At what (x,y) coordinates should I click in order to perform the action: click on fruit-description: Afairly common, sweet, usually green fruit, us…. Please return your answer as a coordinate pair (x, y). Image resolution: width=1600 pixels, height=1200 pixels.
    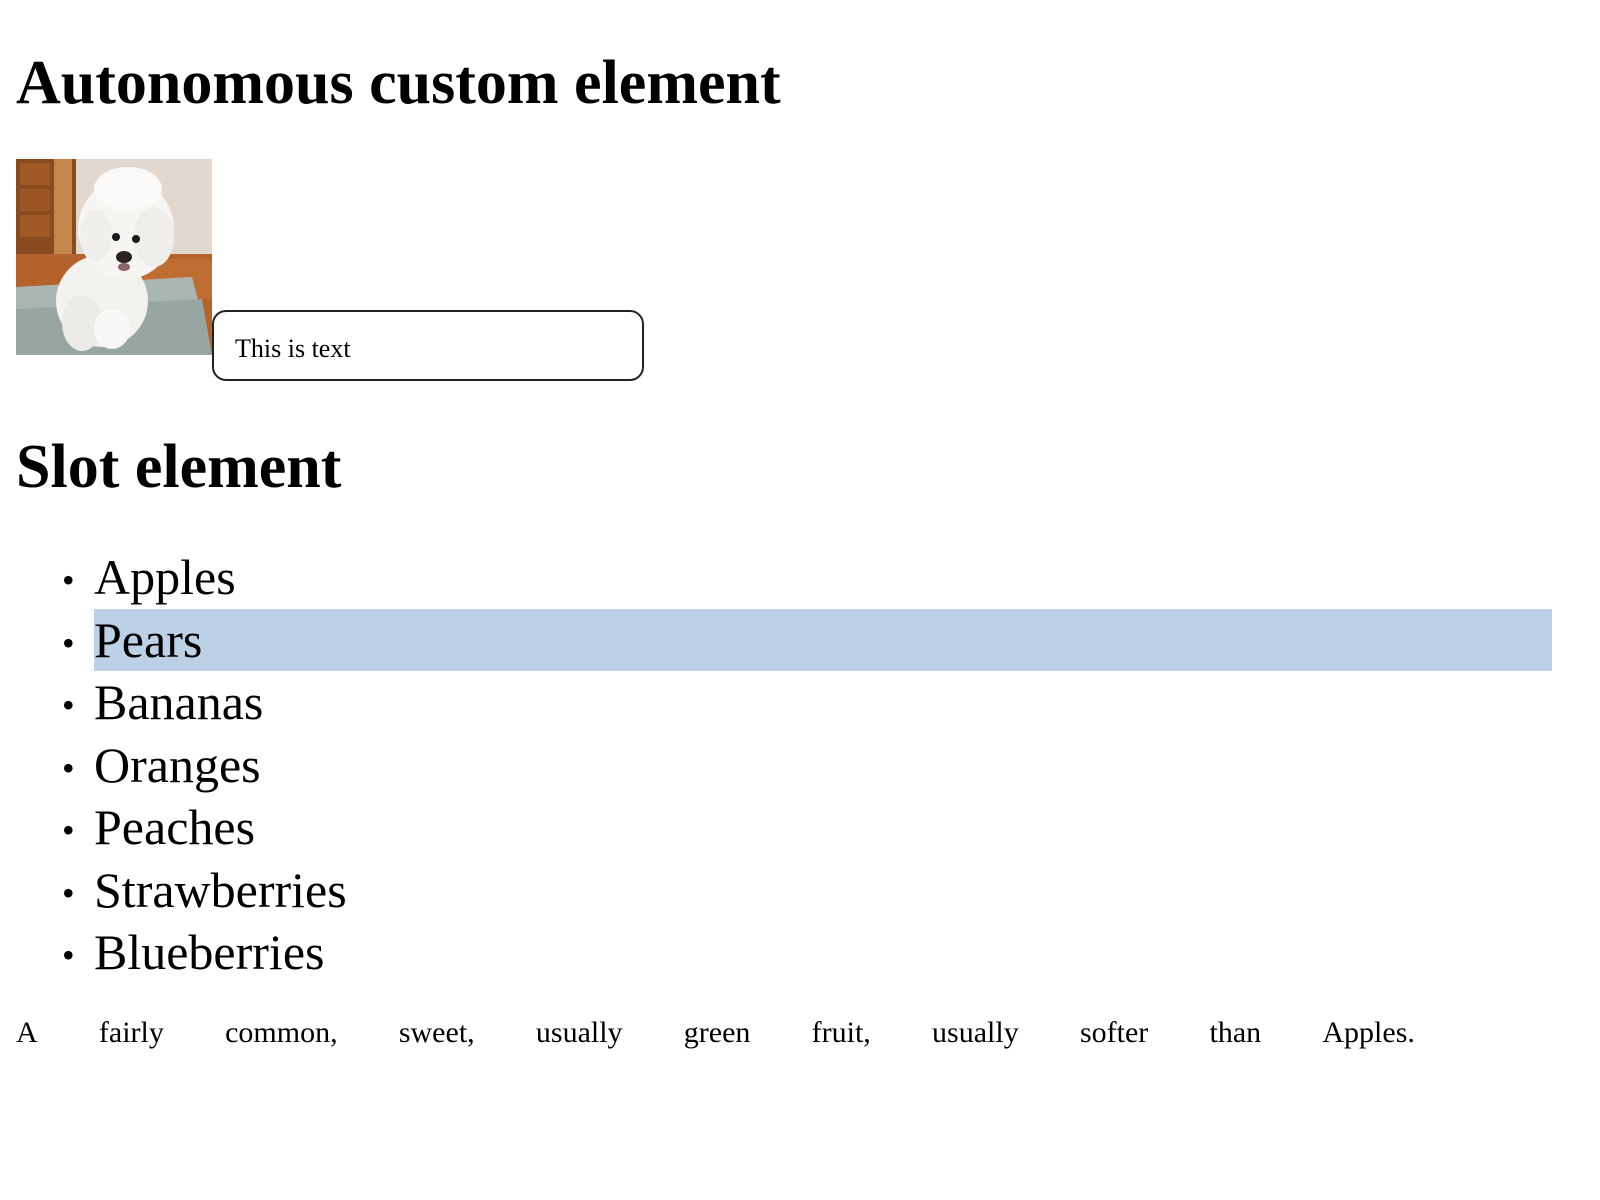
    Looking at the image, I should click on (715, 1033).